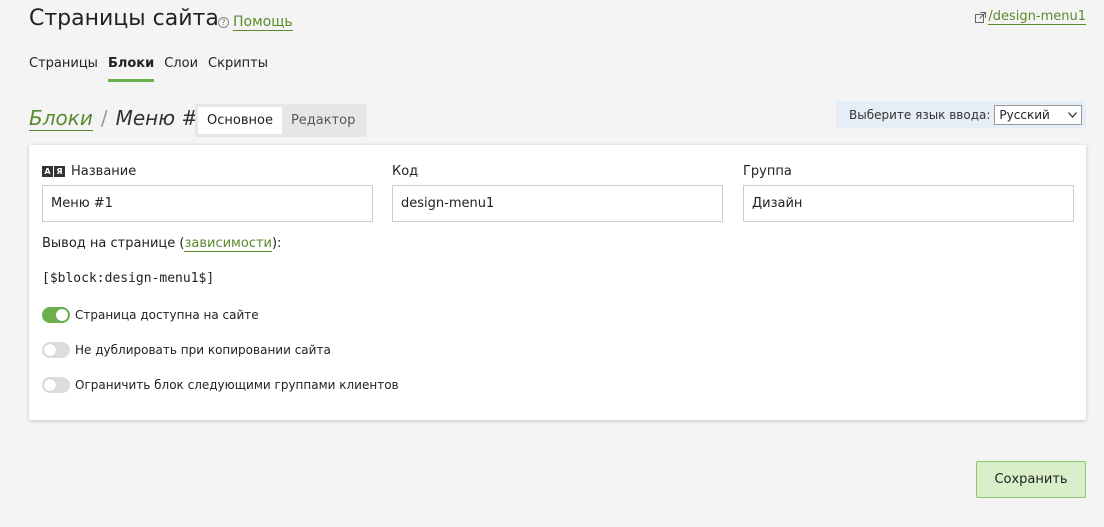  What do you see at coordinates (263, 22) in the screenshot?
I see `help-label: Помощь` at bounding box center [263, 22].